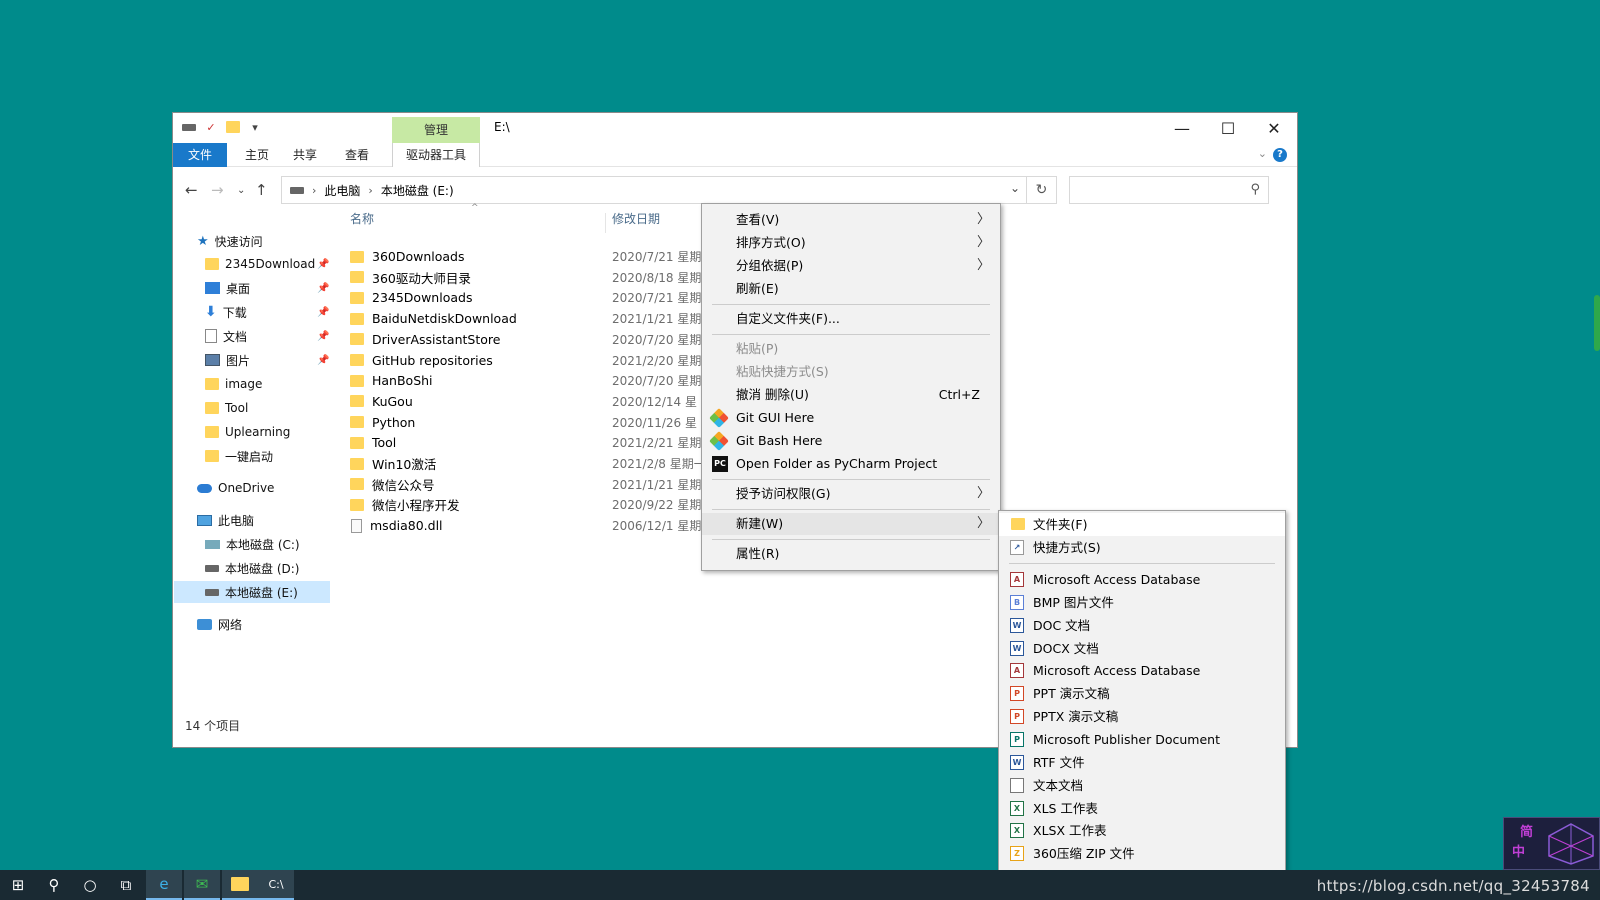 This screenshot has width=1600, height=900. I want to click on new-folder-item: 文件夹(F), so click(1142, 524).